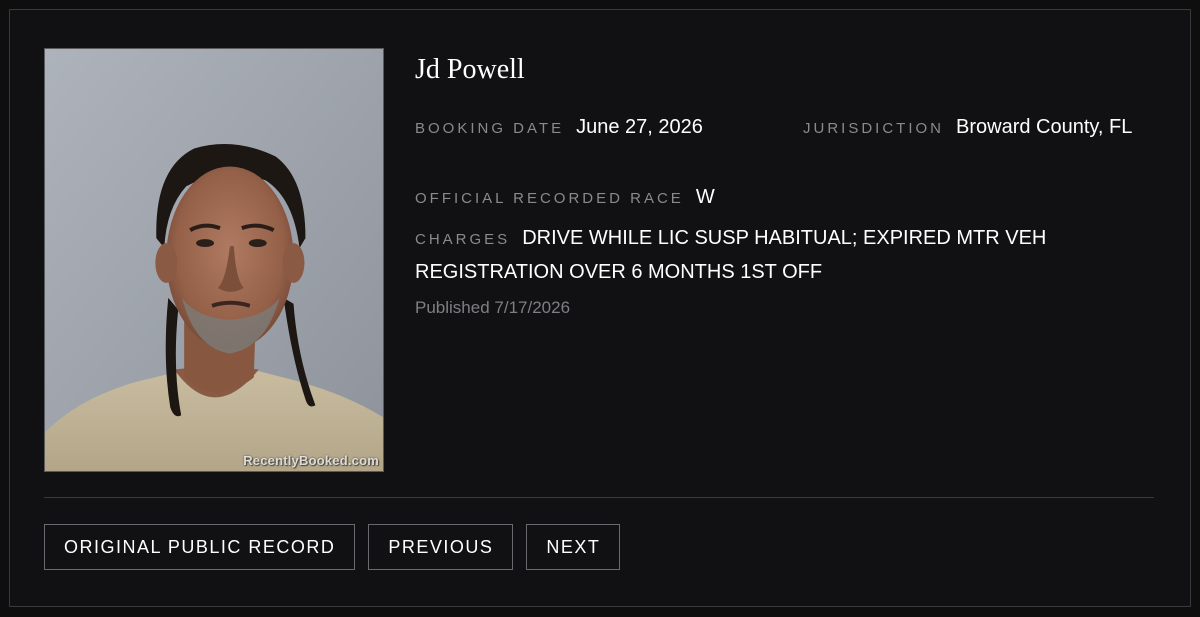  I want to click on jurisdiction-value: Broward County, FL, so click(1044, 127).